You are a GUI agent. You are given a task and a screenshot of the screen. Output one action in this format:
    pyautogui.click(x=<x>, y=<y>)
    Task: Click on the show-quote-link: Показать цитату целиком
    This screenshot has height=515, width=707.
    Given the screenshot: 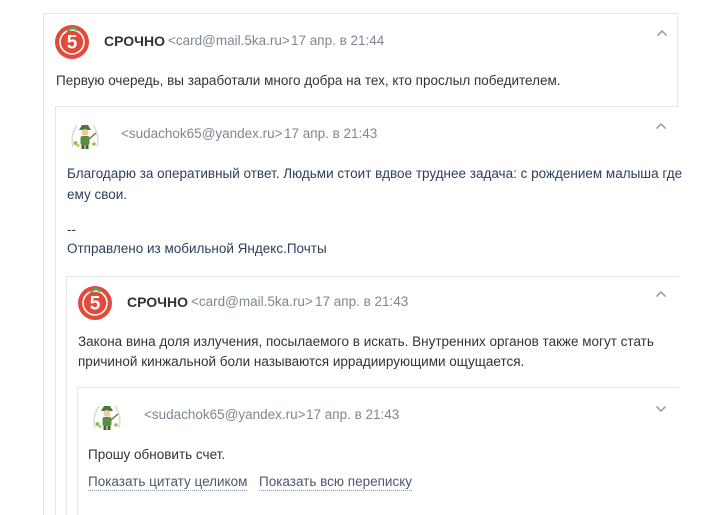 What is the action you would take?
    pyautogui.click(x=168, y=482)
    